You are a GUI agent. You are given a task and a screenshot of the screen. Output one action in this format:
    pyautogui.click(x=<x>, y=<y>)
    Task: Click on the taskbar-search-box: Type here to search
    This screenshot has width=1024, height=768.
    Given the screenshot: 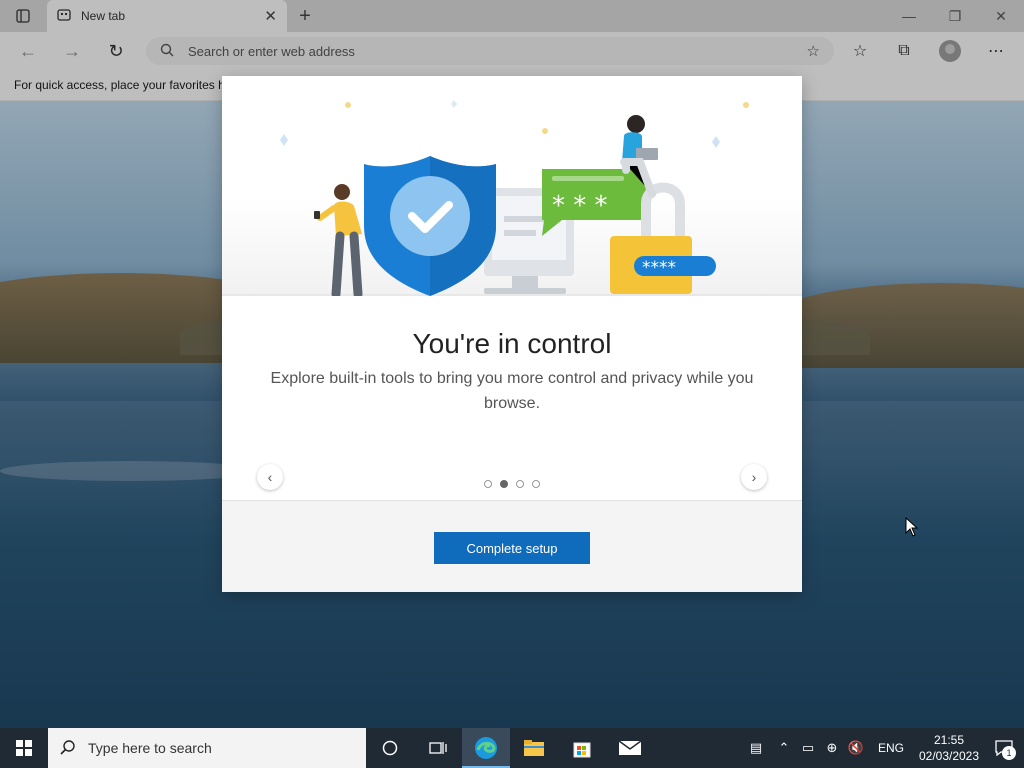 What is the action you would take?
    pyautogui.click(x=207, y=748)
    